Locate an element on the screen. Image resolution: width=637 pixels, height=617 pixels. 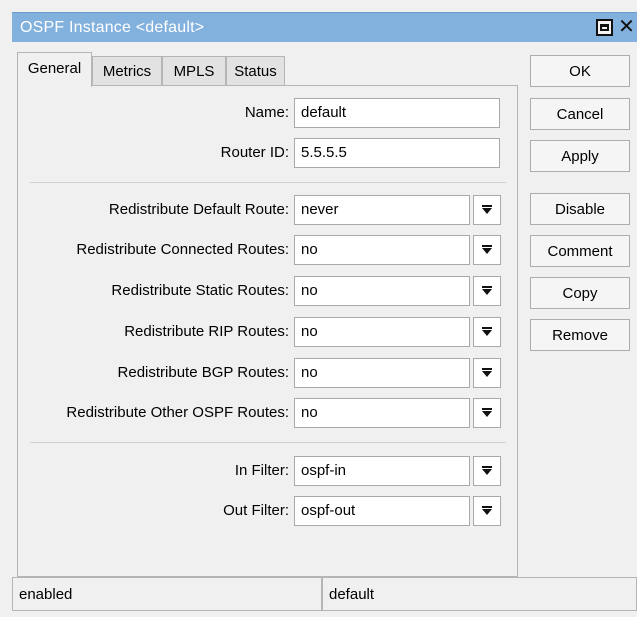
out-filter-row: Out Filter: ospf-out is located at coordinates (268, 511).